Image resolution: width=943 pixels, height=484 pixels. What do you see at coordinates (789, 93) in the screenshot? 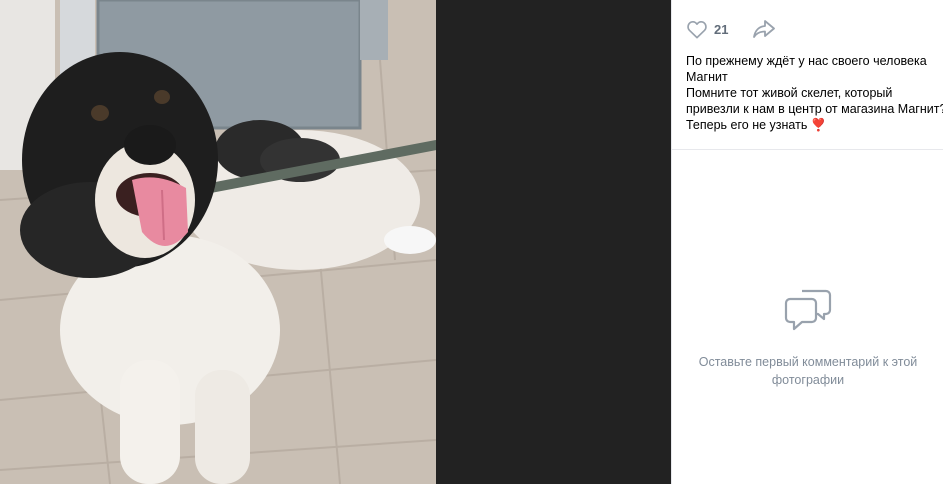
I see `description-line: Помните тот живой скелет, который` at bounding box center [789, 93].